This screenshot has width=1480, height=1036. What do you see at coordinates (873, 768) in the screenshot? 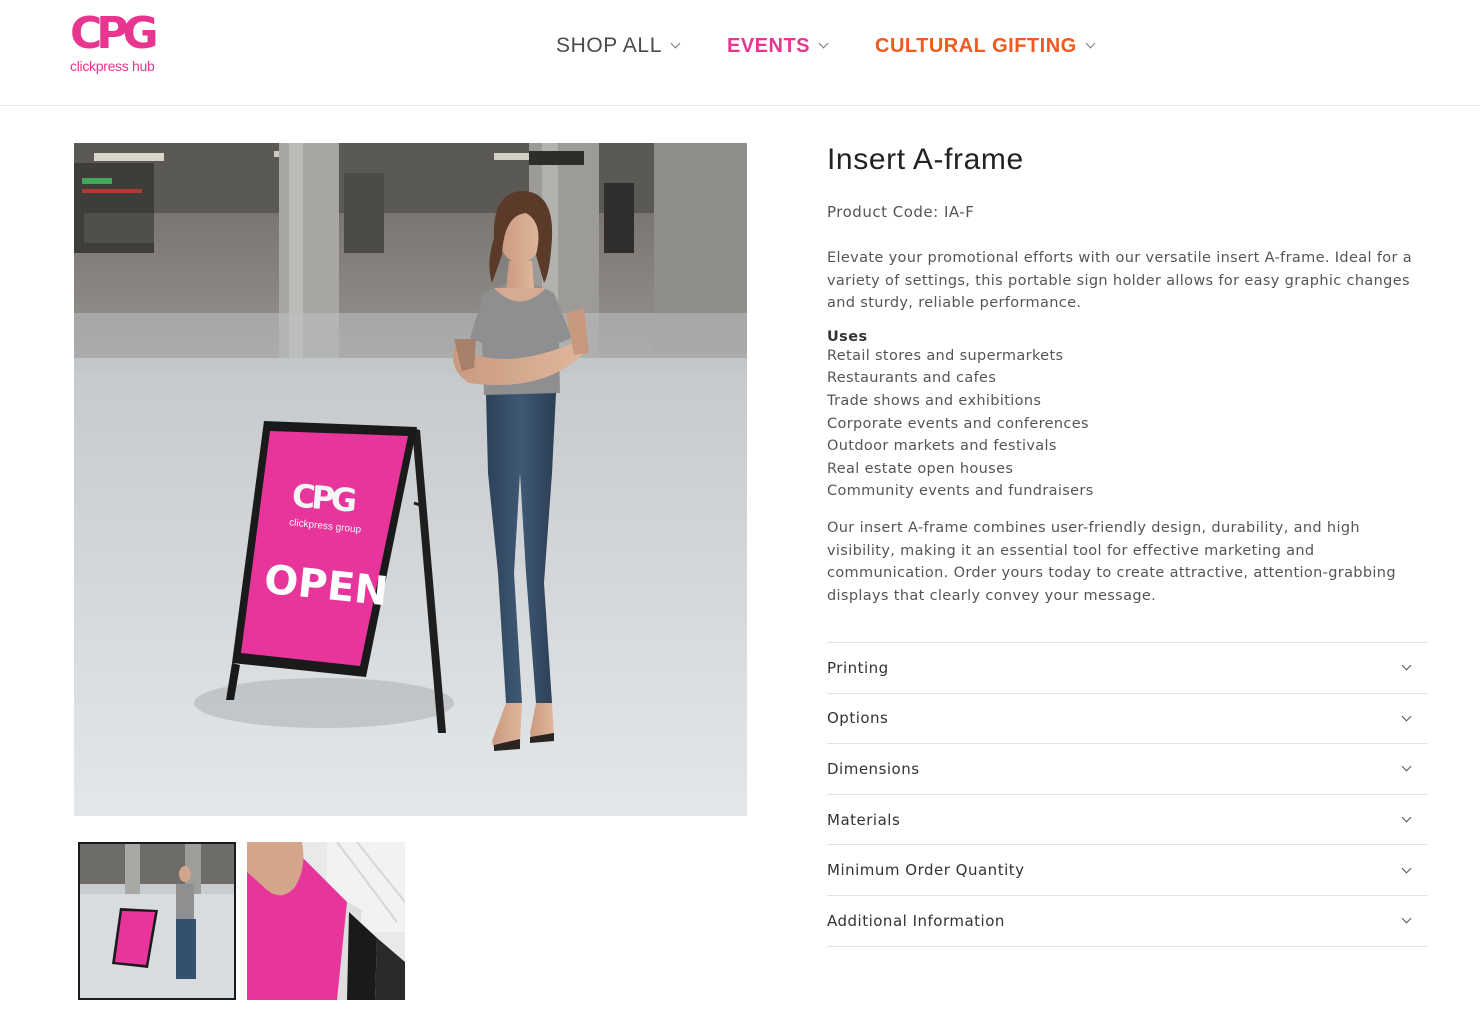
I see `accordion-label: Dimensions` at bounding box center [873, 768].